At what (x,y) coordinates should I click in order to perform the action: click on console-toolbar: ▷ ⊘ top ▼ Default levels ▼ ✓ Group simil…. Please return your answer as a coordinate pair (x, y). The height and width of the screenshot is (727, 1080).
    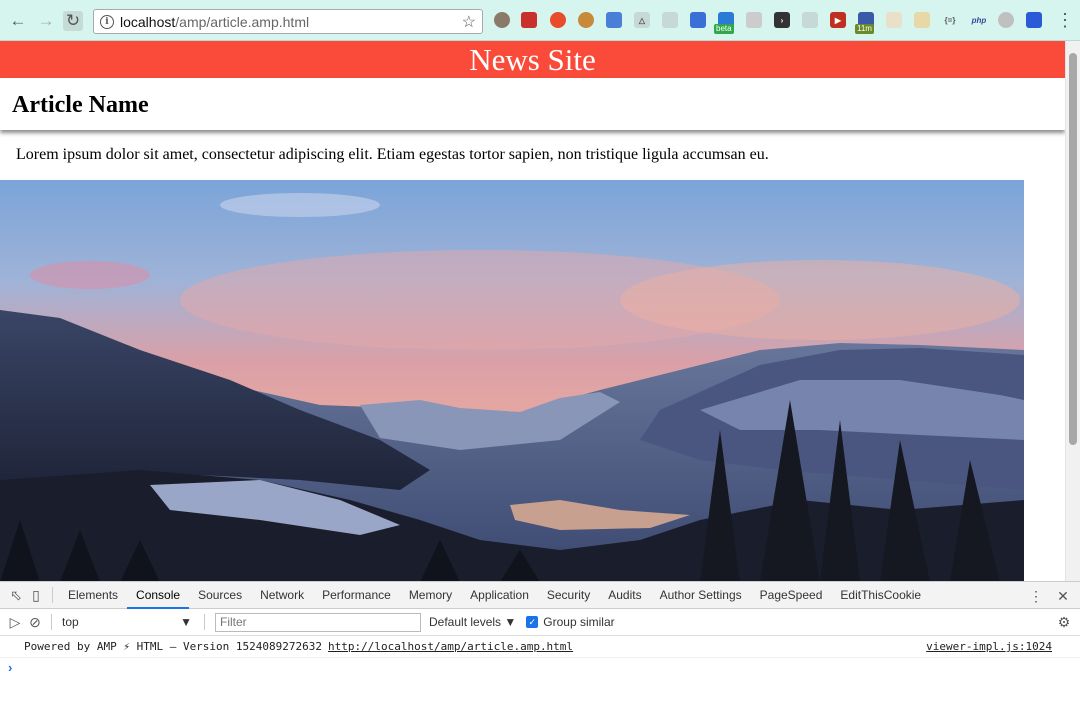
    Looking at the image, I should click on (540, 622).